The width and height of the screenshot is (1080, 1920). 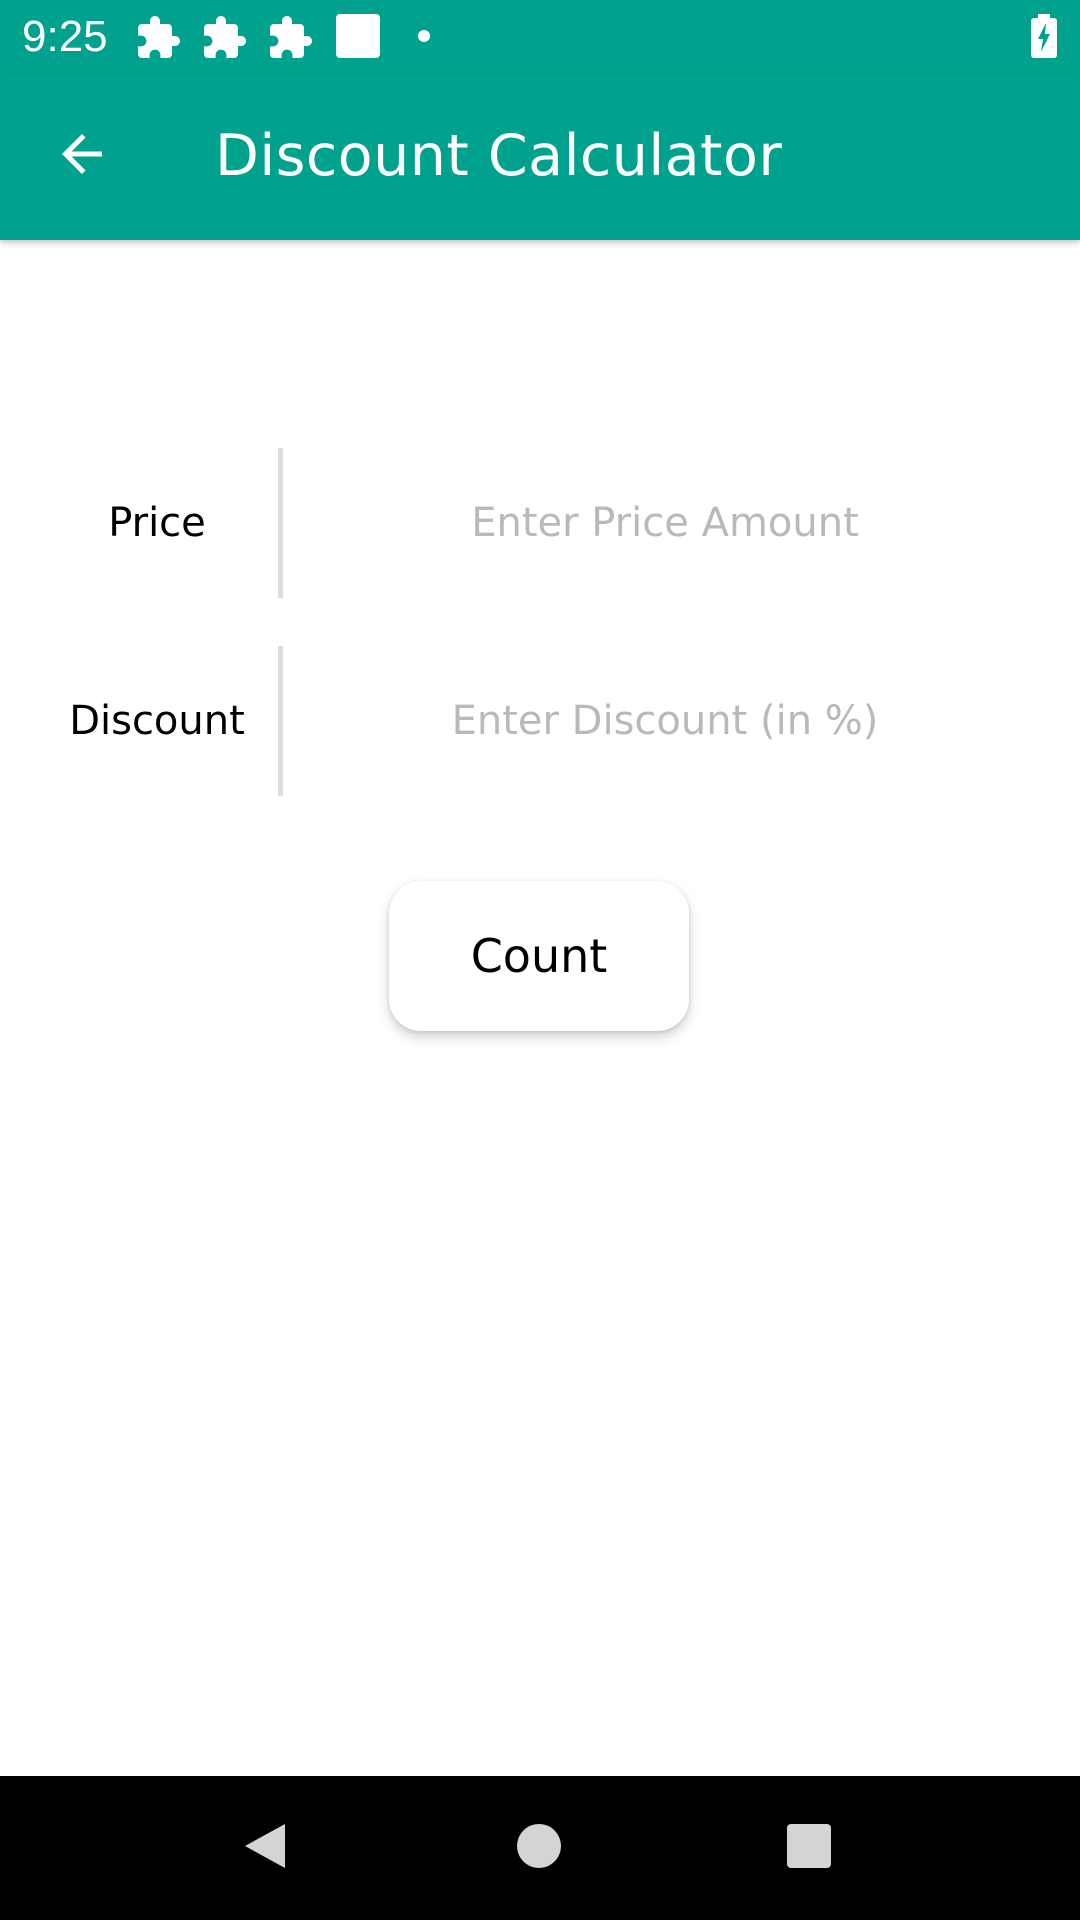 What do you see at coordinates (65, 36) in the screenshot?
I see `status-time: 9:25` at bounding box center [65, 36].